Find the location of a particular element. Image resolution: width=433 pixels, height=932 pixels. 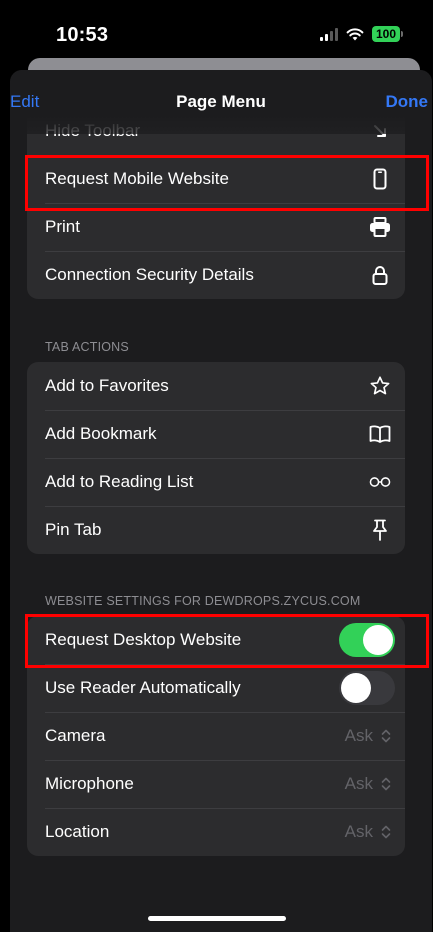

status-bar: 10:53 100 is located at coordinates (216, 31).